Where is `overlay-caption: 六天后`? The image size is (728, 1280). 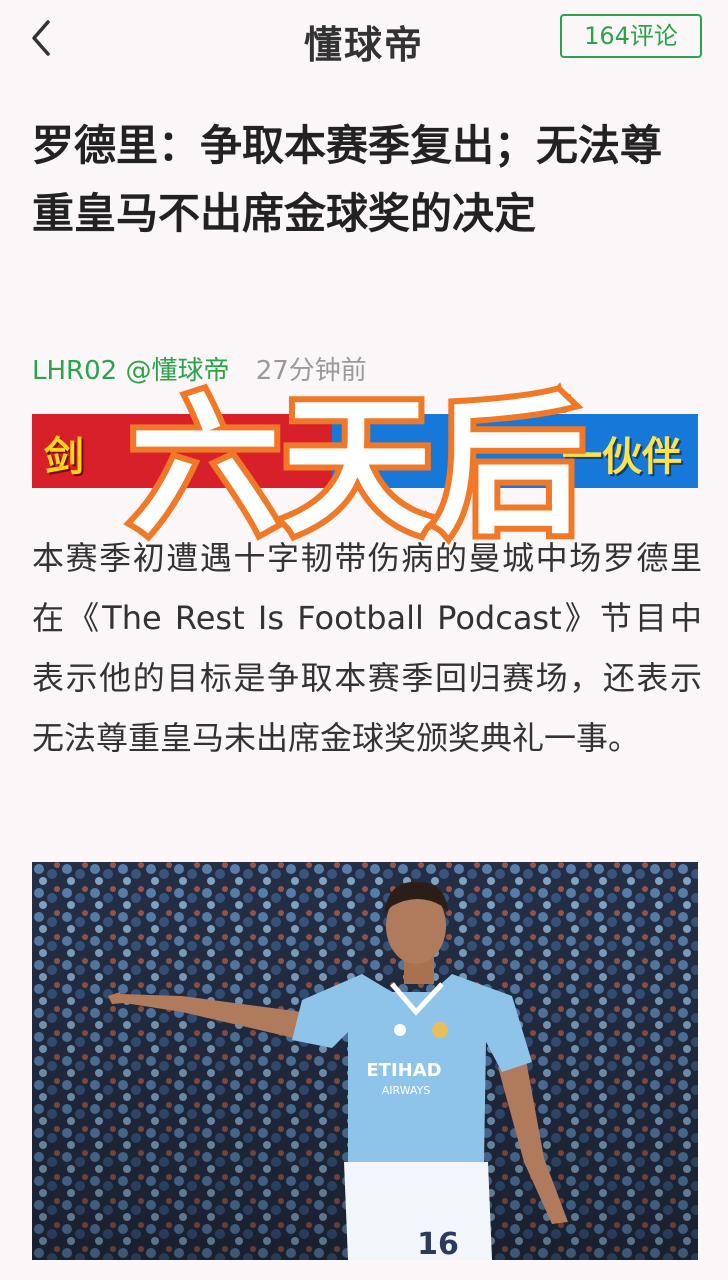
overlay-caption: 六天后 is located at coordinates (357, 468).